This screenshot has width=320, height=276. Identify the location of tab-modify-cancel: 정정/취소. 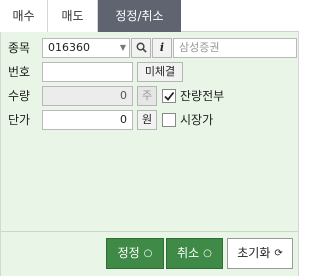
(139, 16).